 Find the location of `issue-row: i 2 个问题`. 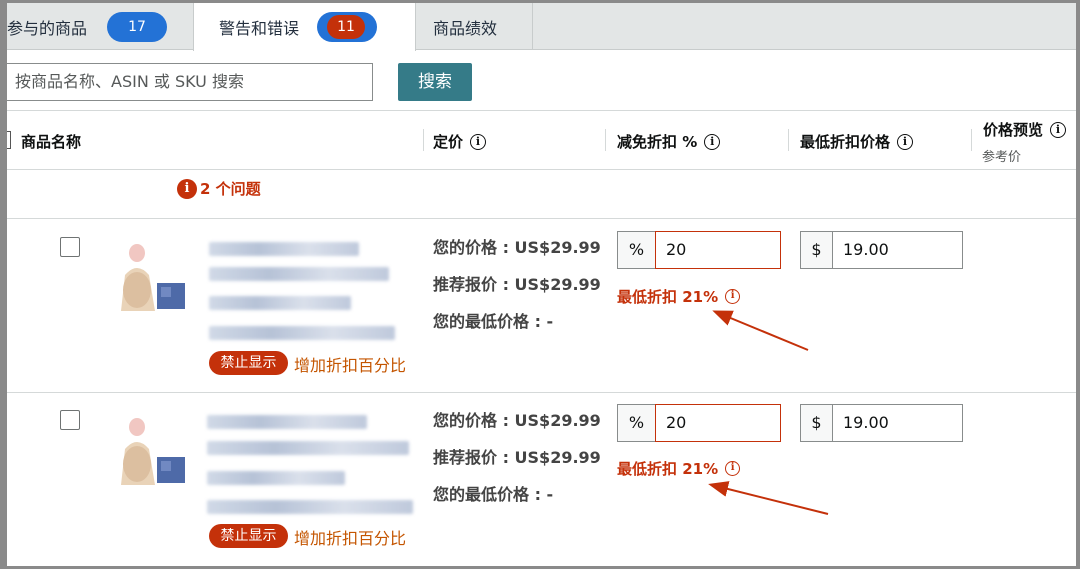

issue-row: i 2 个问题 is located at coordinates (541, 195).